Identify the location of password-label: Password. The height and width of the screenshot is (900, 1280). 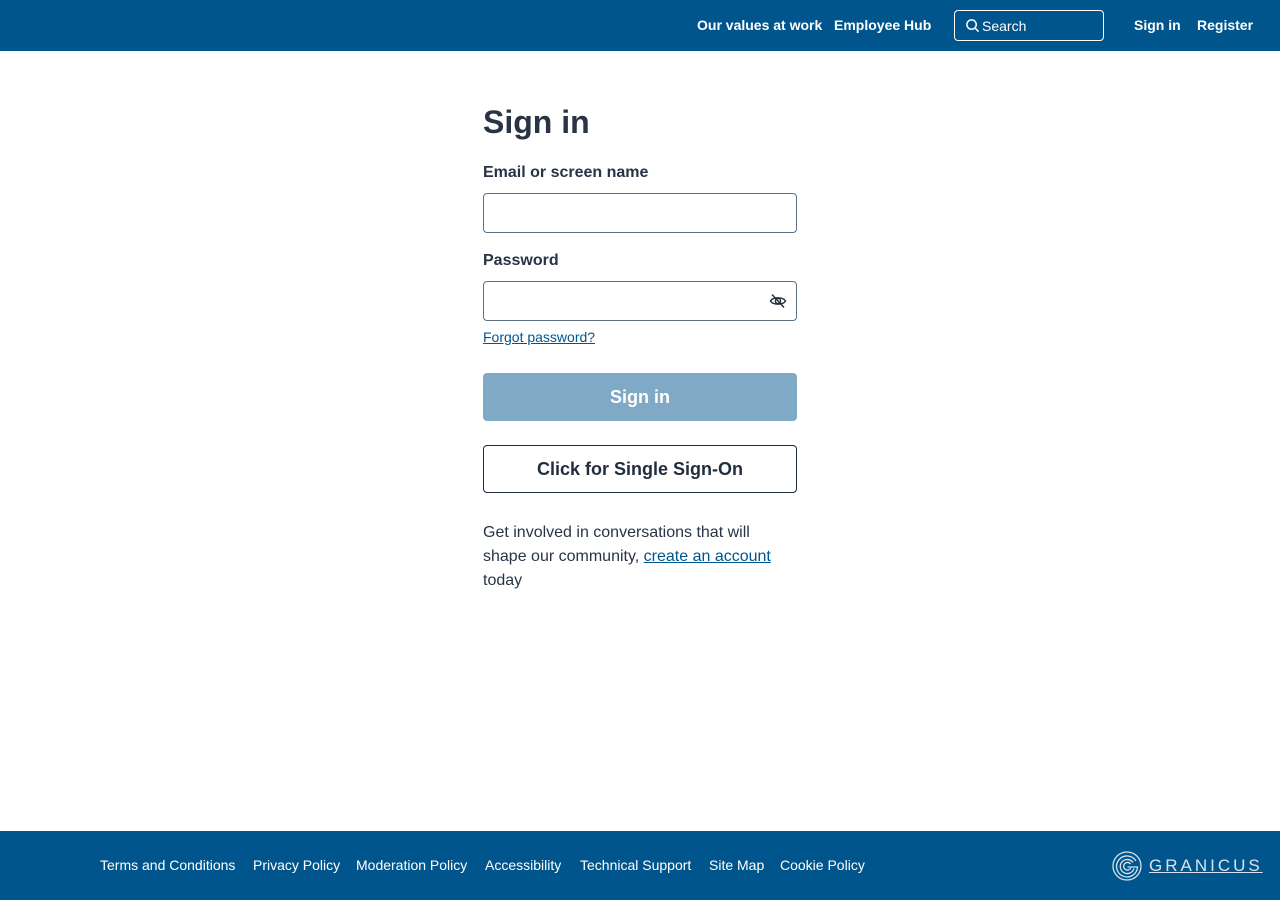
(521, 260).